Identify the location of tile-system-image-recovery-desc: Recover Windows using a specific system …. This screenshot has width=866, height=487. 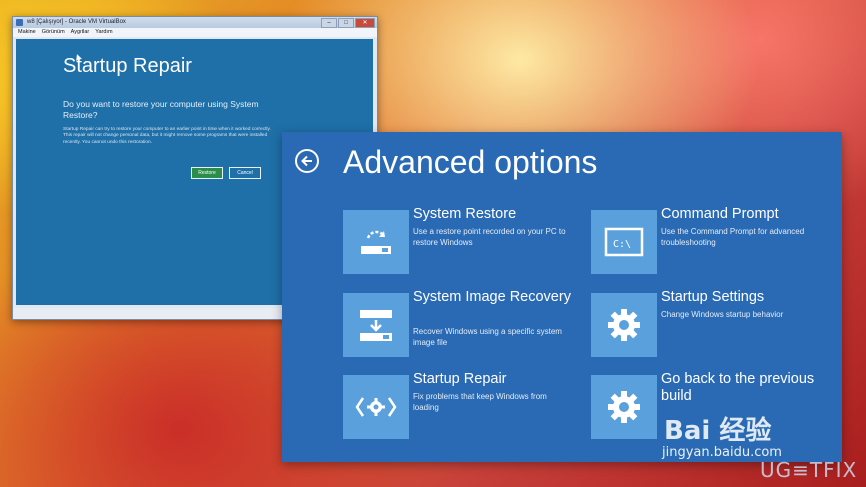
(487, 337).